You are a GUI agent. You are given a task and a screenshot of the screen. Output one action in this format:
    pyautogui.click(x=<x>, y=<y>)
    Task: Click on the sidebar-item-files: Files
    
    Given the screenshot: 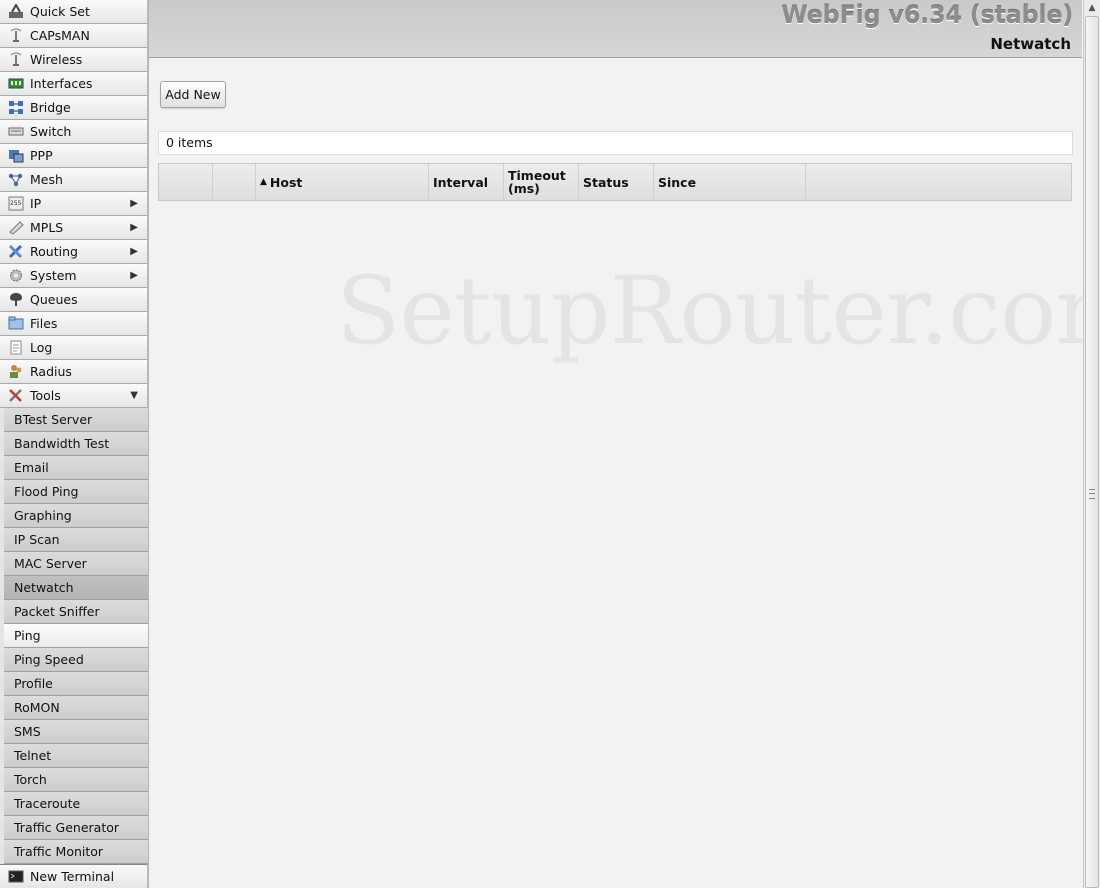 What is the action you would take?
    pyautogui.click(x=74, y=324)
    